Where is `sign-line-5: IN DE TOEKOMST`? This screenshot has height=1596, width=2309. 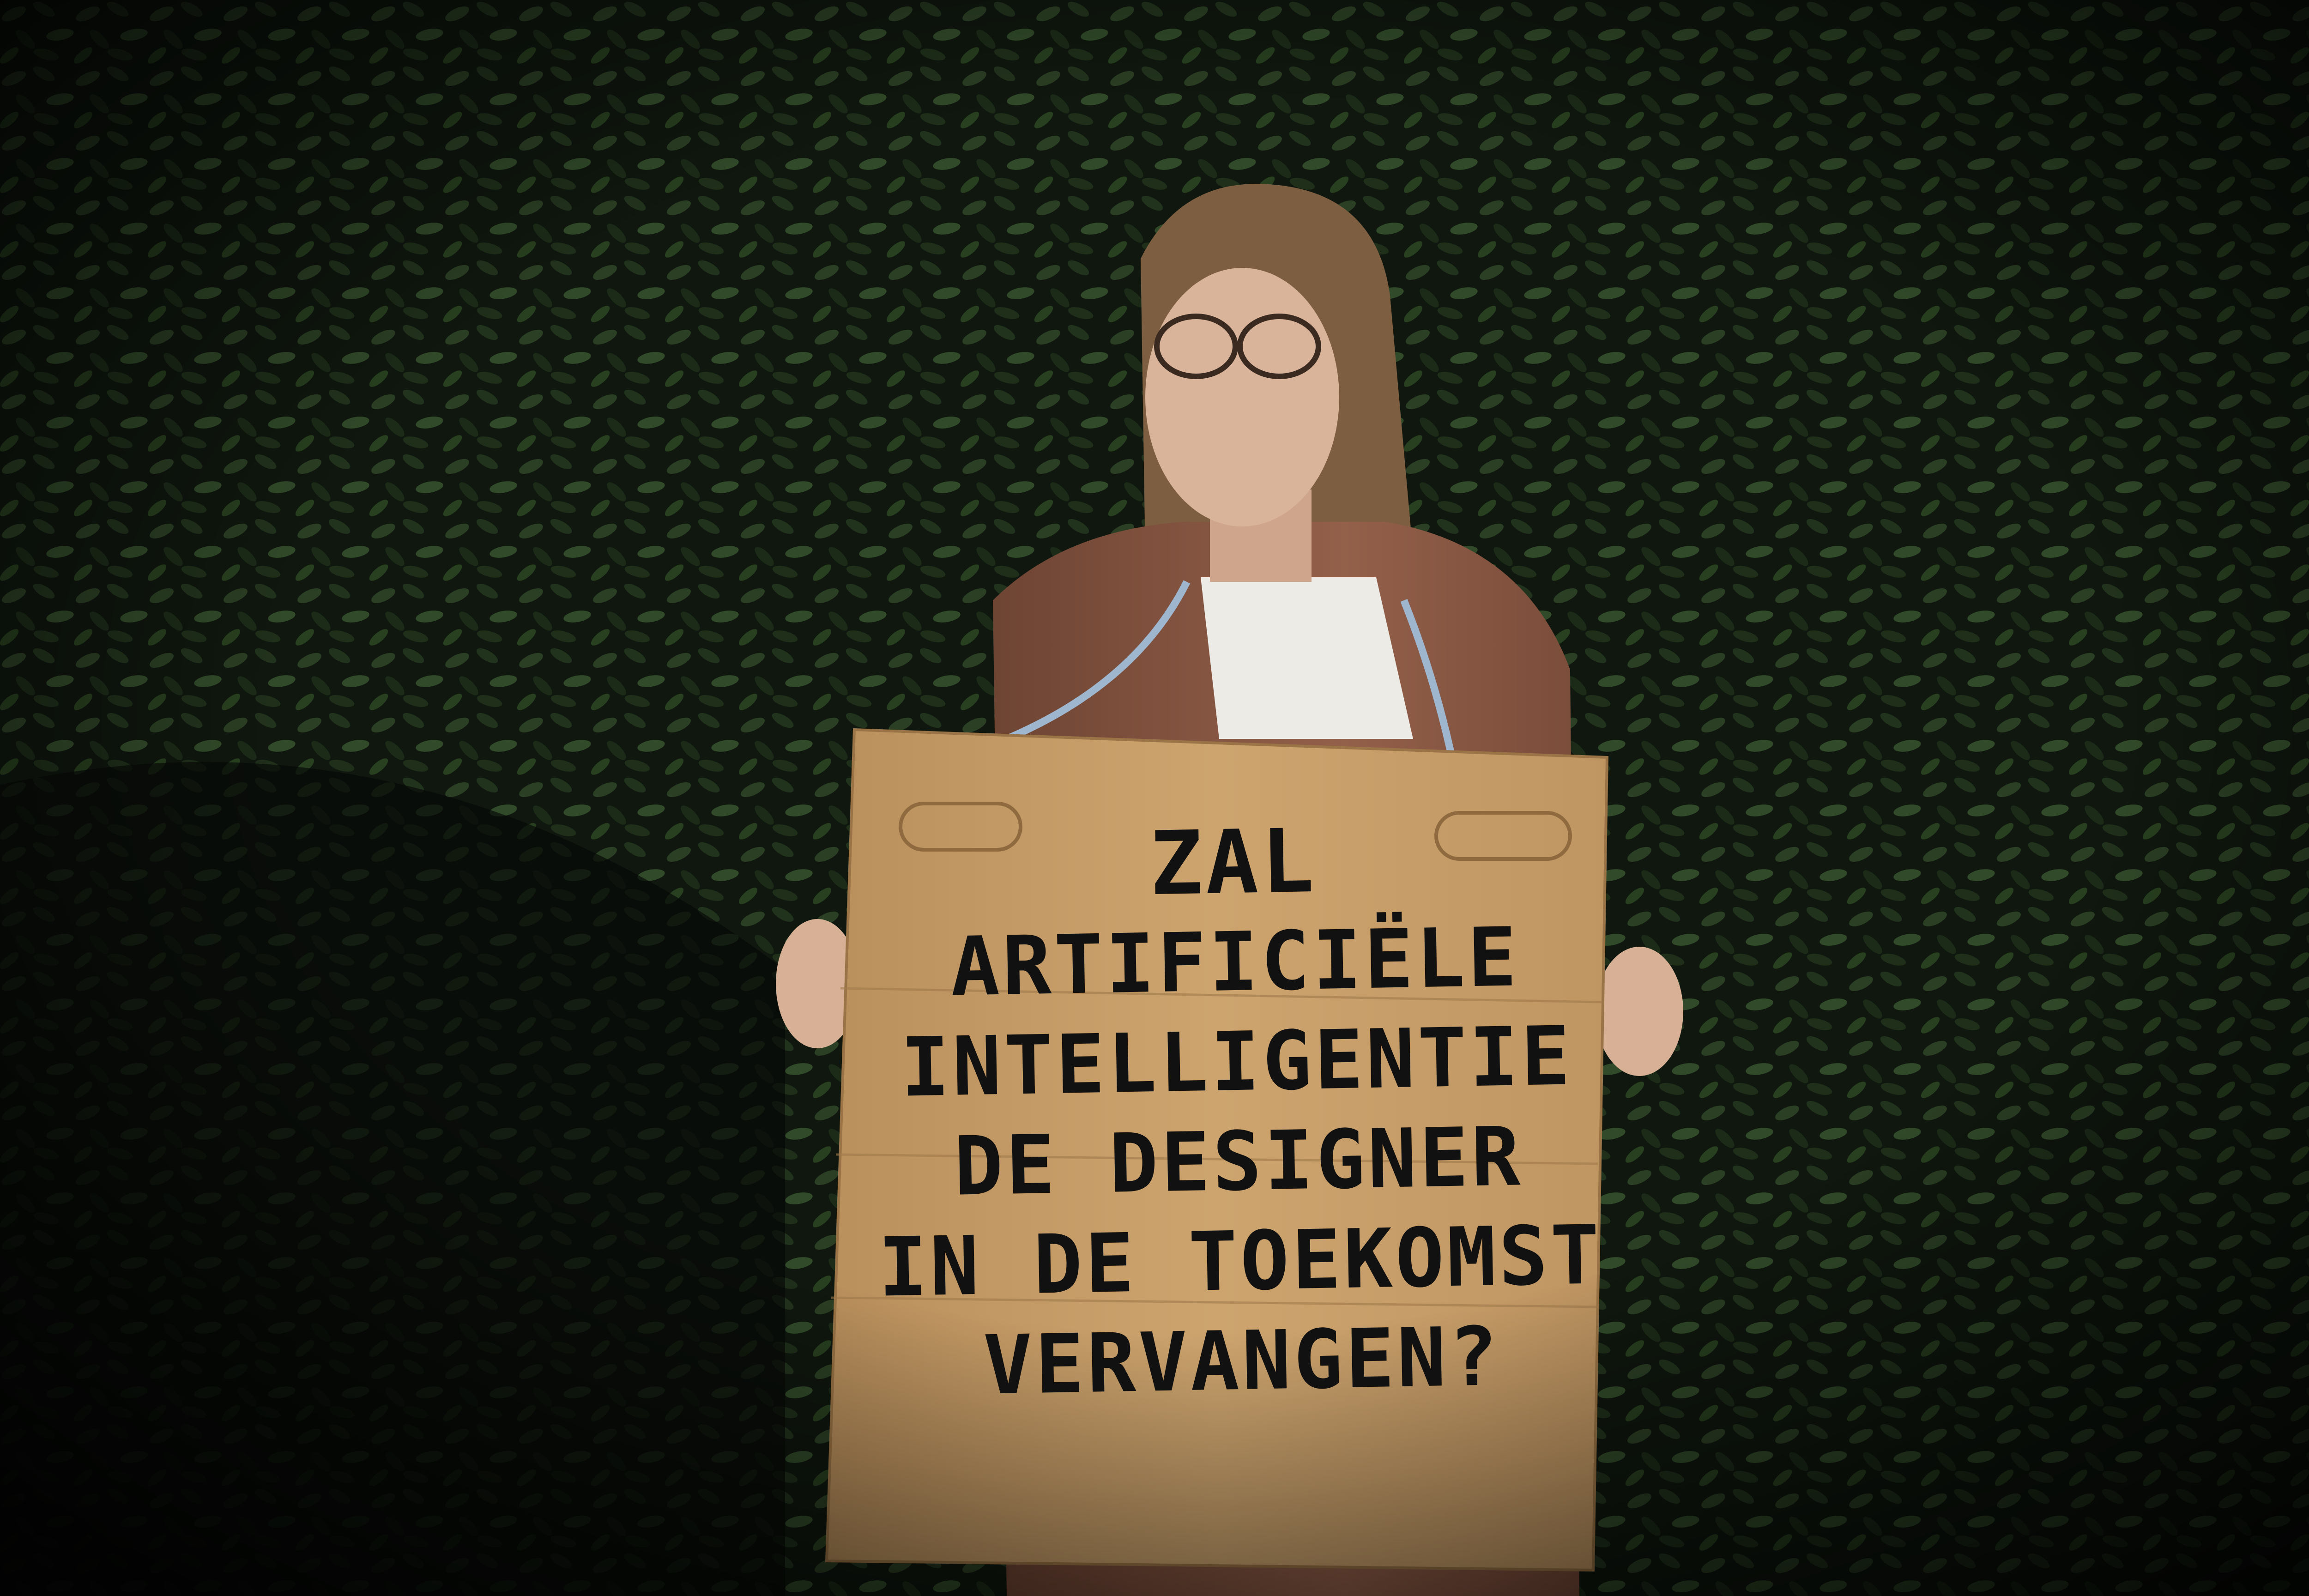 sign-line-5: IN DE TOEKOMST is located at coordinates (1240, 1261).